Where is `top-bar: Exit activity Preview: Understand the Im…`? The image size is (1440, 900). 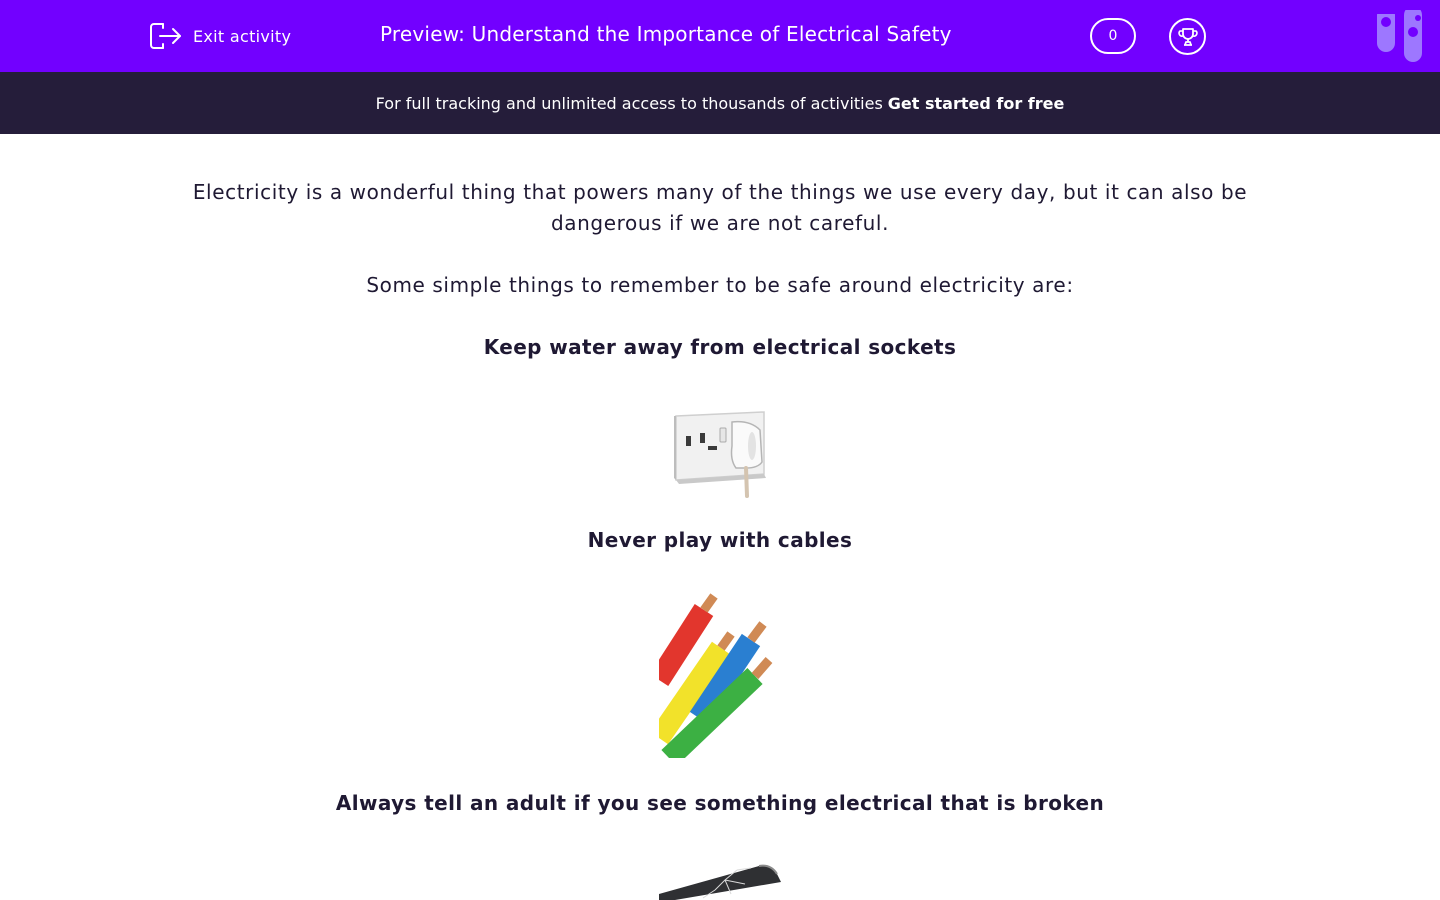 top-bar: Exit activity Preview: Understand the Im… is located at coordinates (720, 36).